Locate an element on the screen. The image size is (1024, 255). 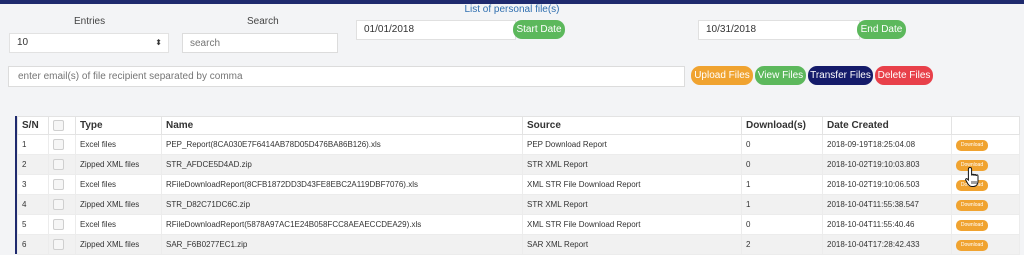
delete-files-button: Delete Files is located at coordinates (904, 75).